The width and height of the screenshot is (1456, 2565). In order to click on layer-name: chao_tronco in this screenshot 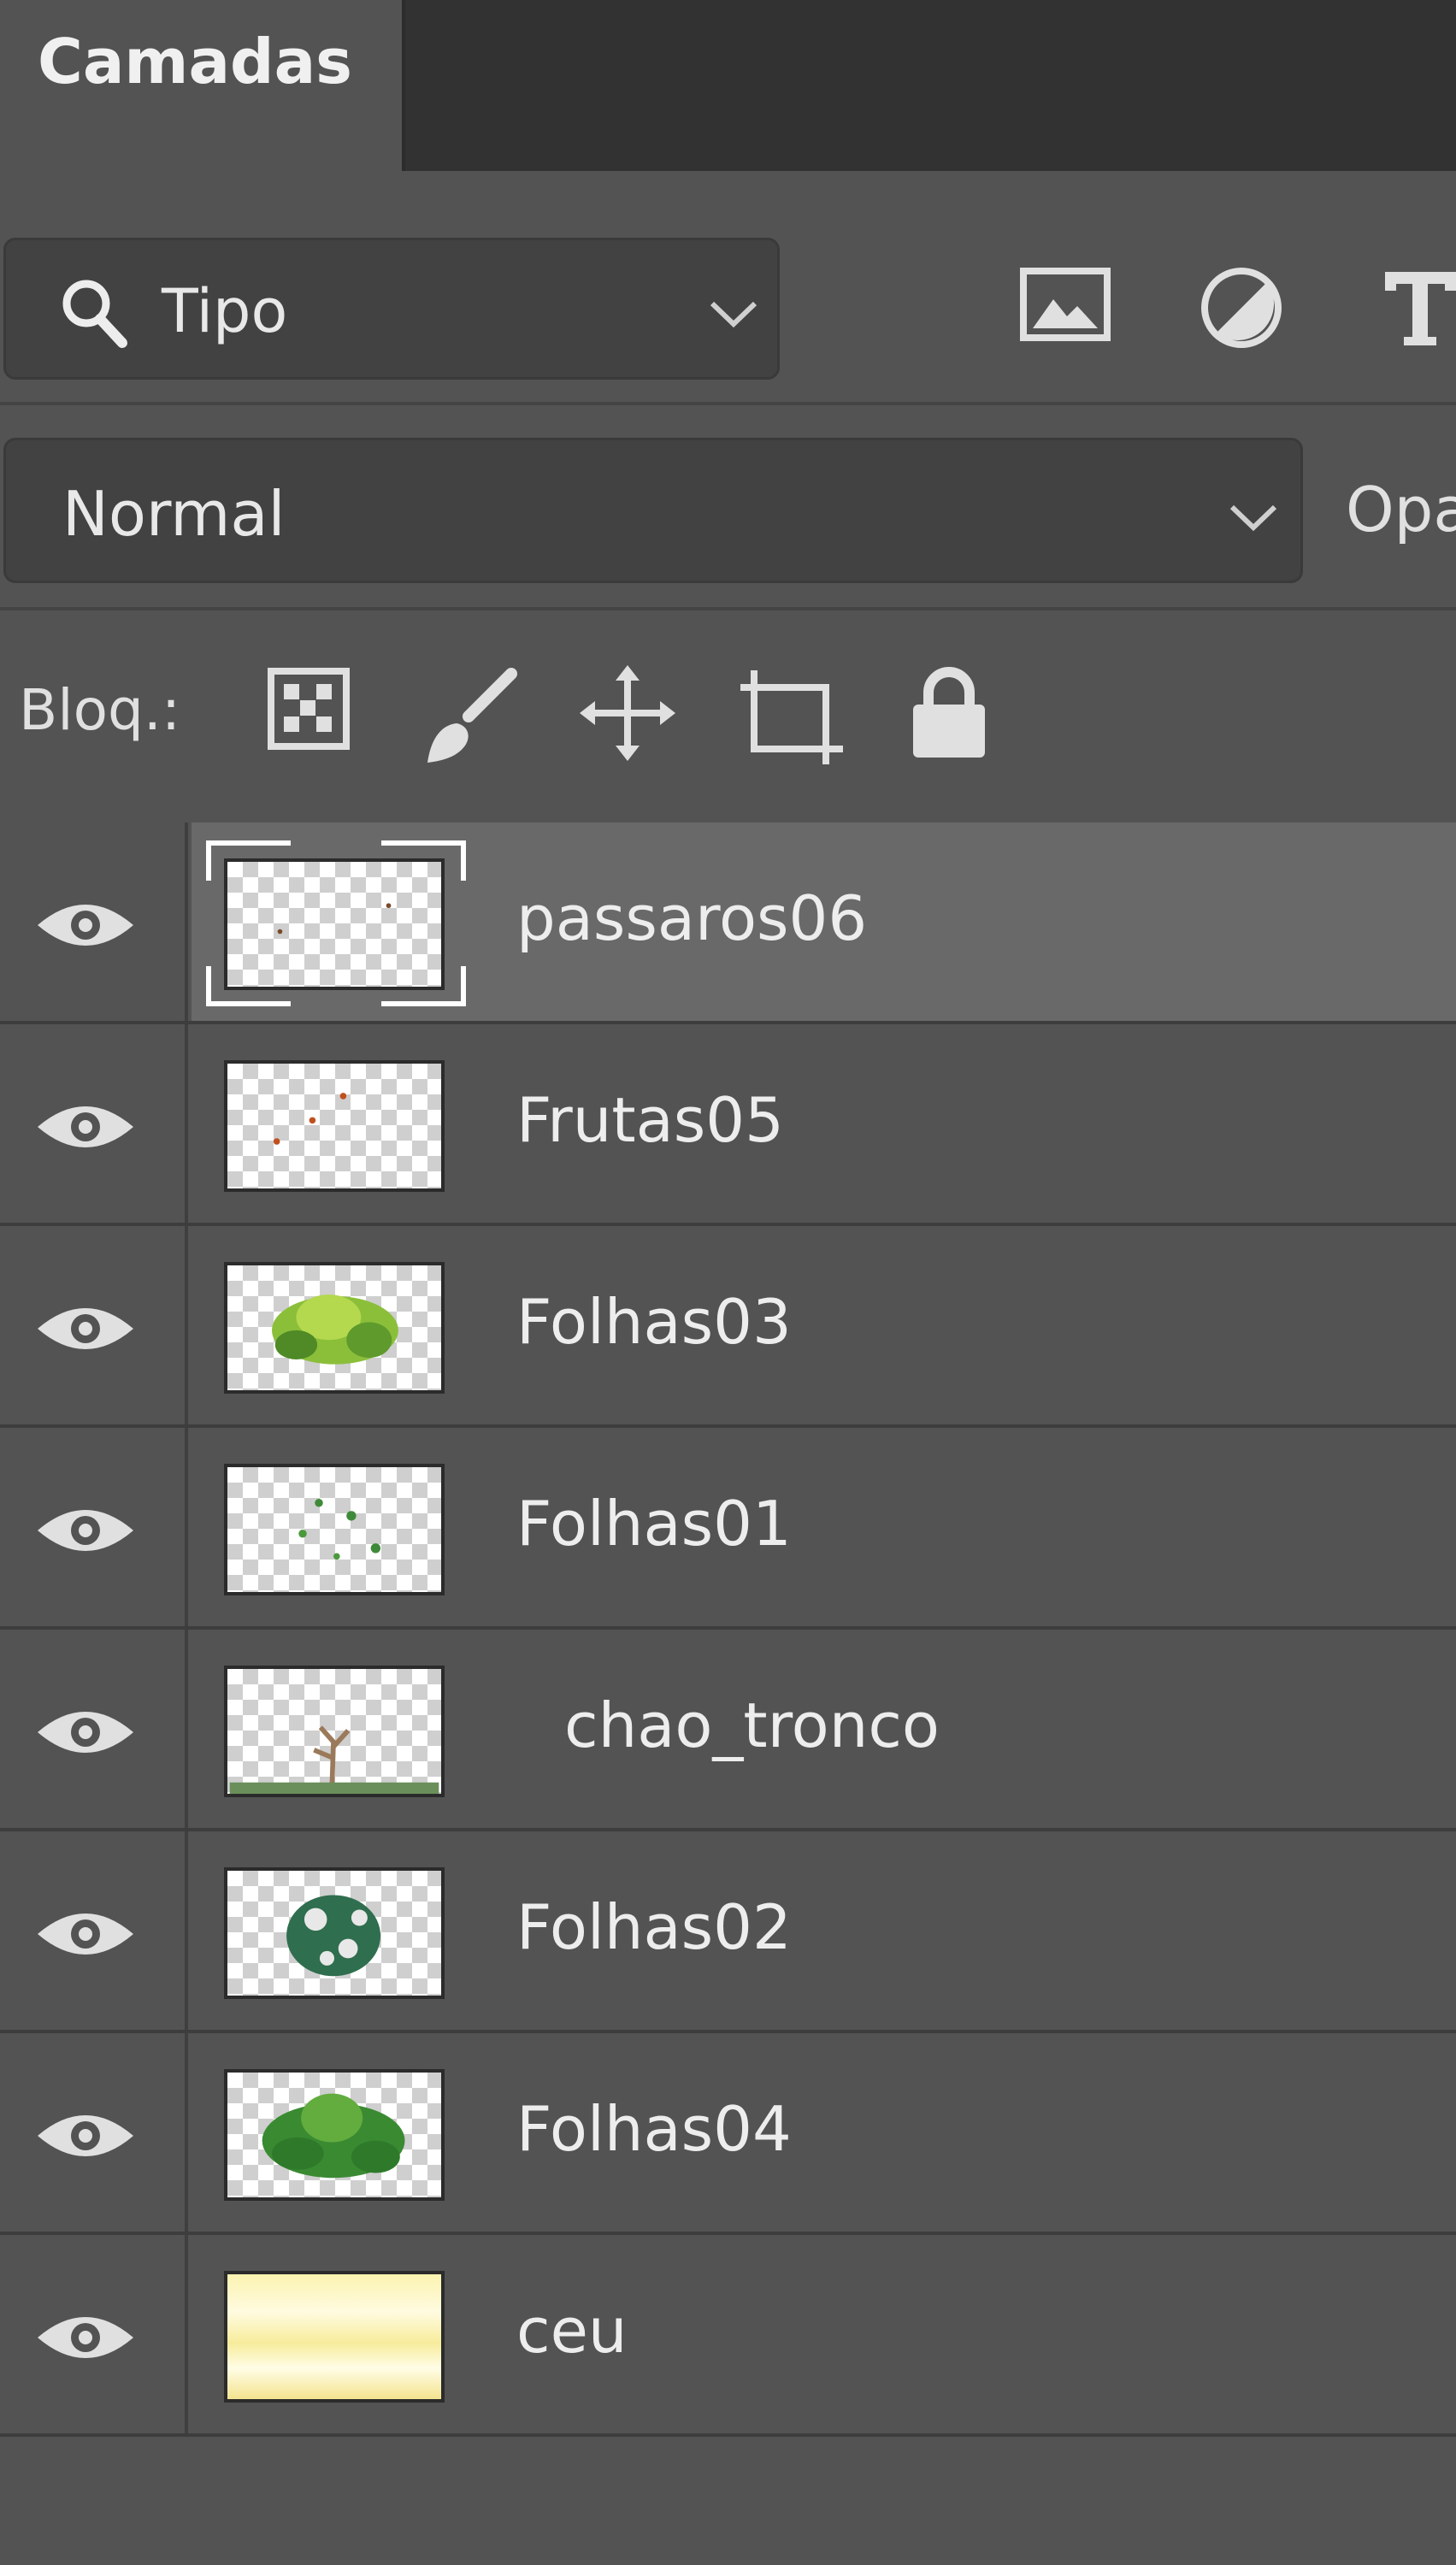, I will do `click(752, 1725)`.